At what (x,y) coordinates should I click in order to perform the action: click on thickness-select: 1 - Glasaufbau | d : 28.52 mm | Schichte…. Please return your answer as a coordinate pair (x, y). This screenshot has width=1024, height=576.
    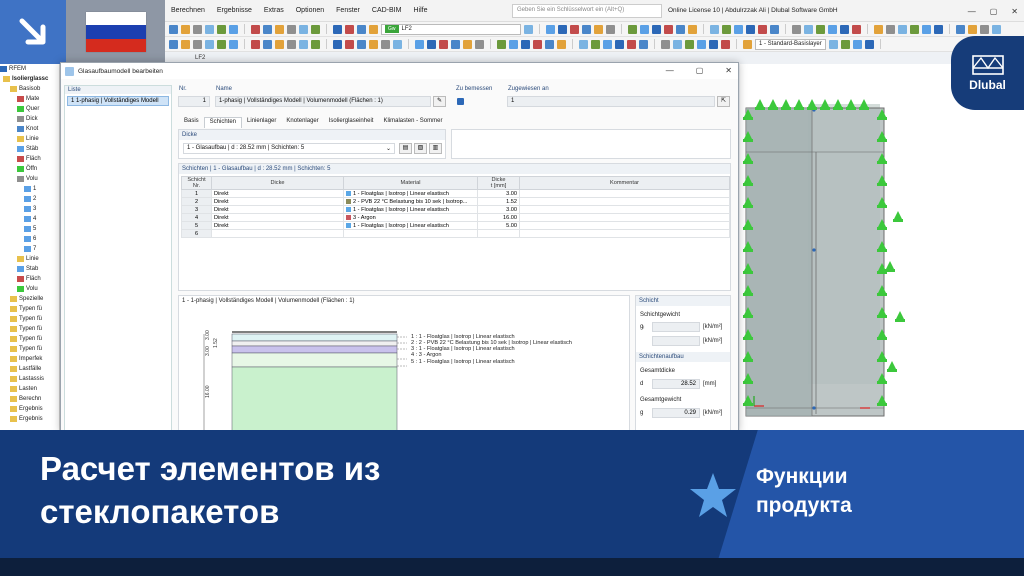
    Looking at the image, I should click on (289, 148).